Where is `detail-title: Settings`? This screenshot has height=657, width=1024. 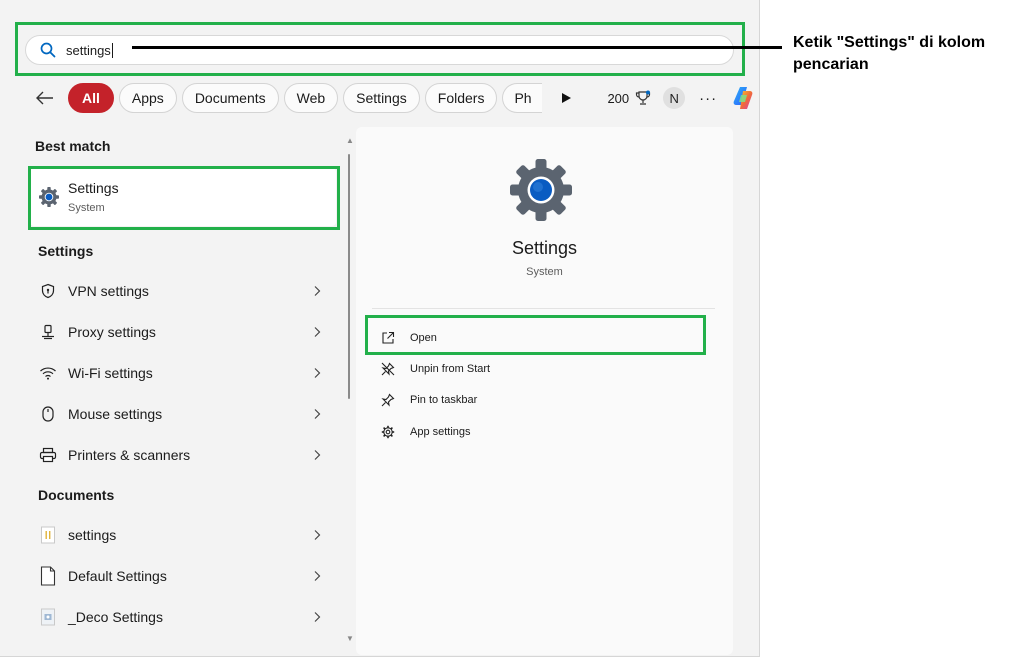 detail-title: Settings is located at coordinates (544, 248).